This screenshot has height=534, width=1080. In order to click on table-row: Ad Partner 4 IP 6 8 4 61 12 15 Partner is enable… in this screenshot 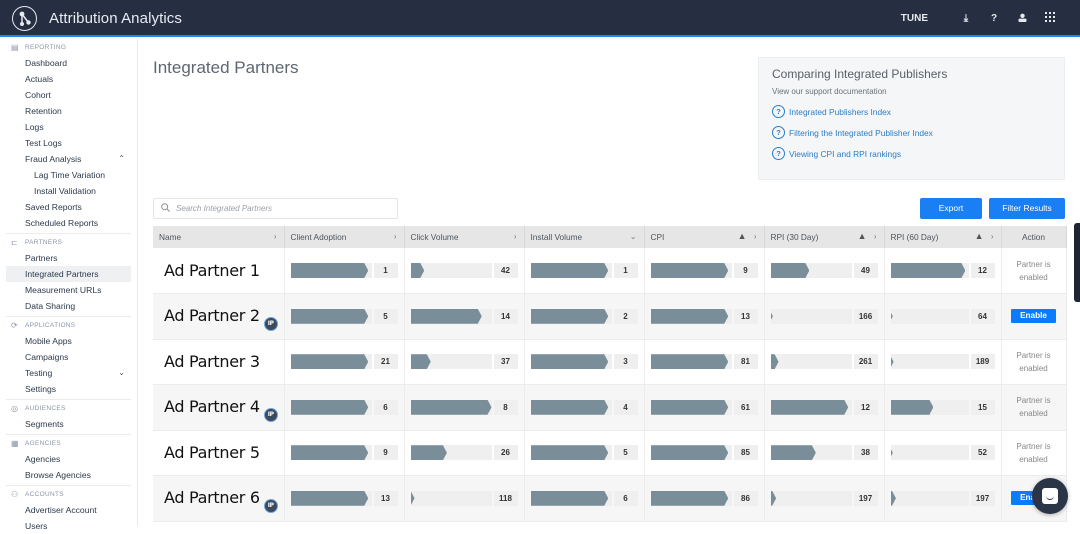, I will do `click(610, 407)`.